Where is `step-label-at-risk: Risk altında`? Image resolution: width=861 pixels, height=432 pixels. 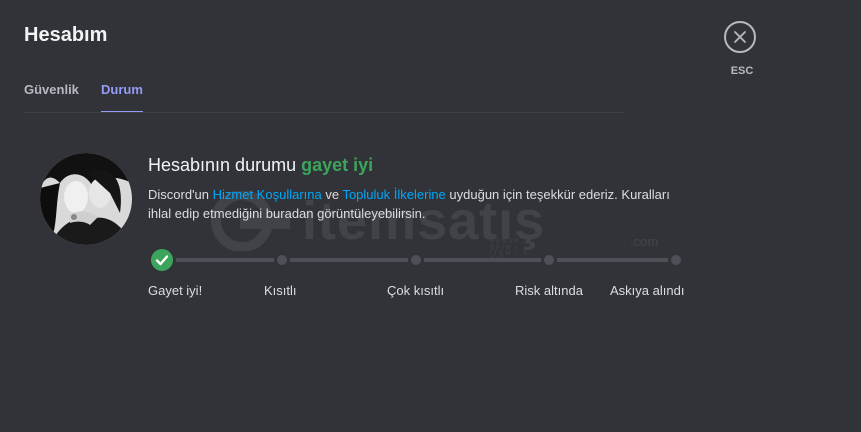
step-label-at-risk: Risk altında is located at coordinates (549, 290).